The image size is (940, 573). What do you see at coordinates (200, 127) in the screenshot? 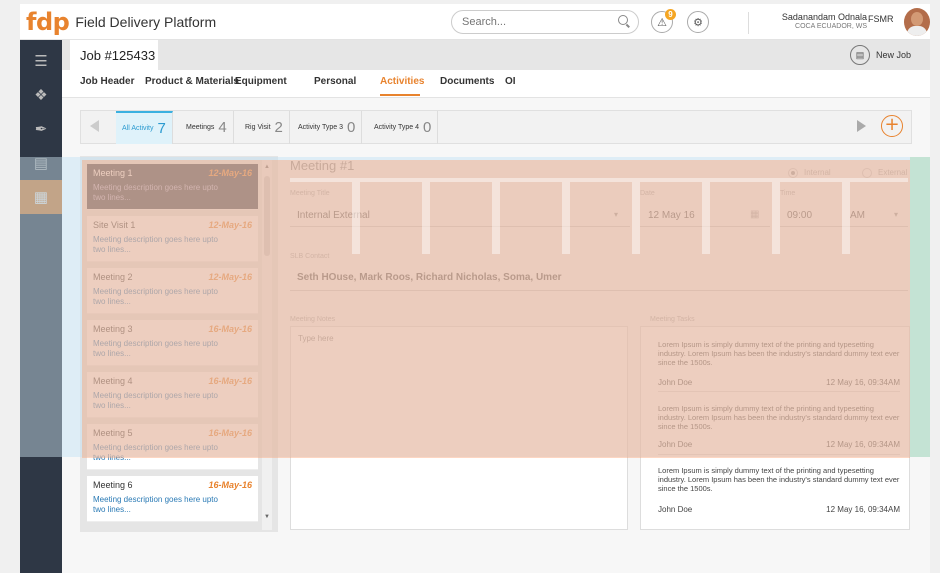
I see `activity-tab-label: Meetings` at bounding box center [200, 127].